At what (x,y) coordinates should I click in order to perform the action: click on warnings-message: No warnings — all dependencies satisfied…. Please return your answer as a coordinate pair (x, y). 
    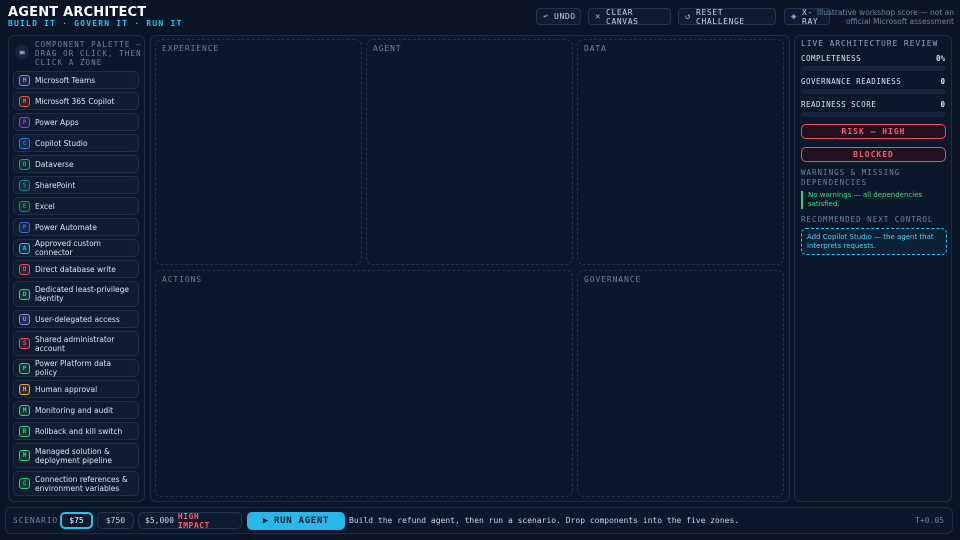
    Looking at the image, I should click on (872, 200).